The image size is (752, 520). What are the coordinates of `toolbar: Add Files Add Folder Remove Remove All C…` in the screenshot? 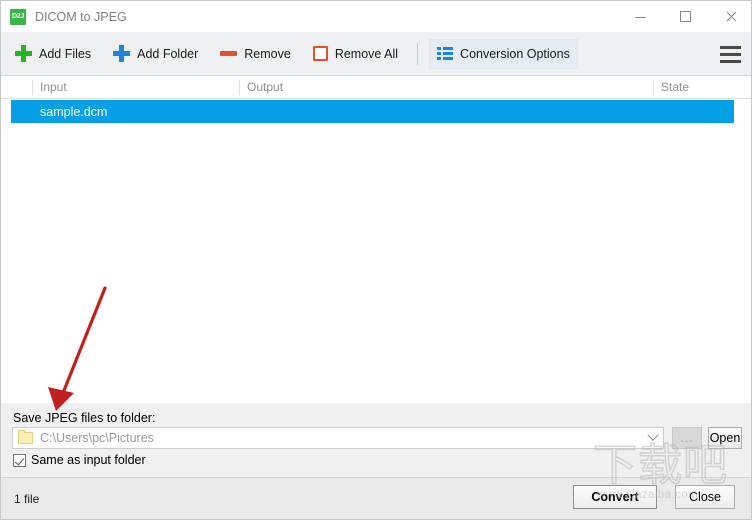 It's located at (376, 54).